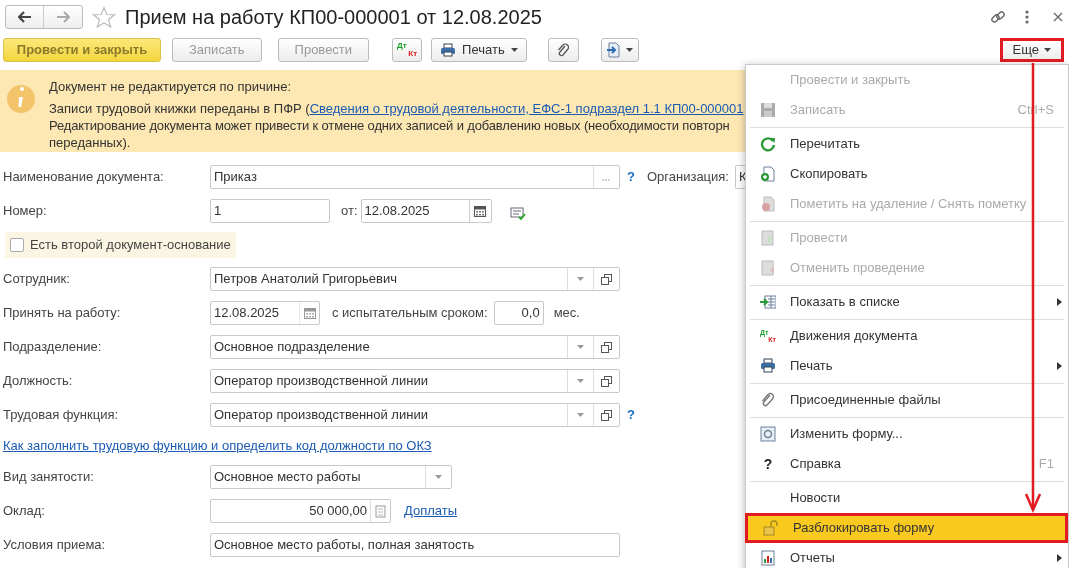 The image size is (1069, 568). What do you see at coordinates (768, 302) in the screenshot?
I see `list-arrow-icon` at bounding box center [768, 302].